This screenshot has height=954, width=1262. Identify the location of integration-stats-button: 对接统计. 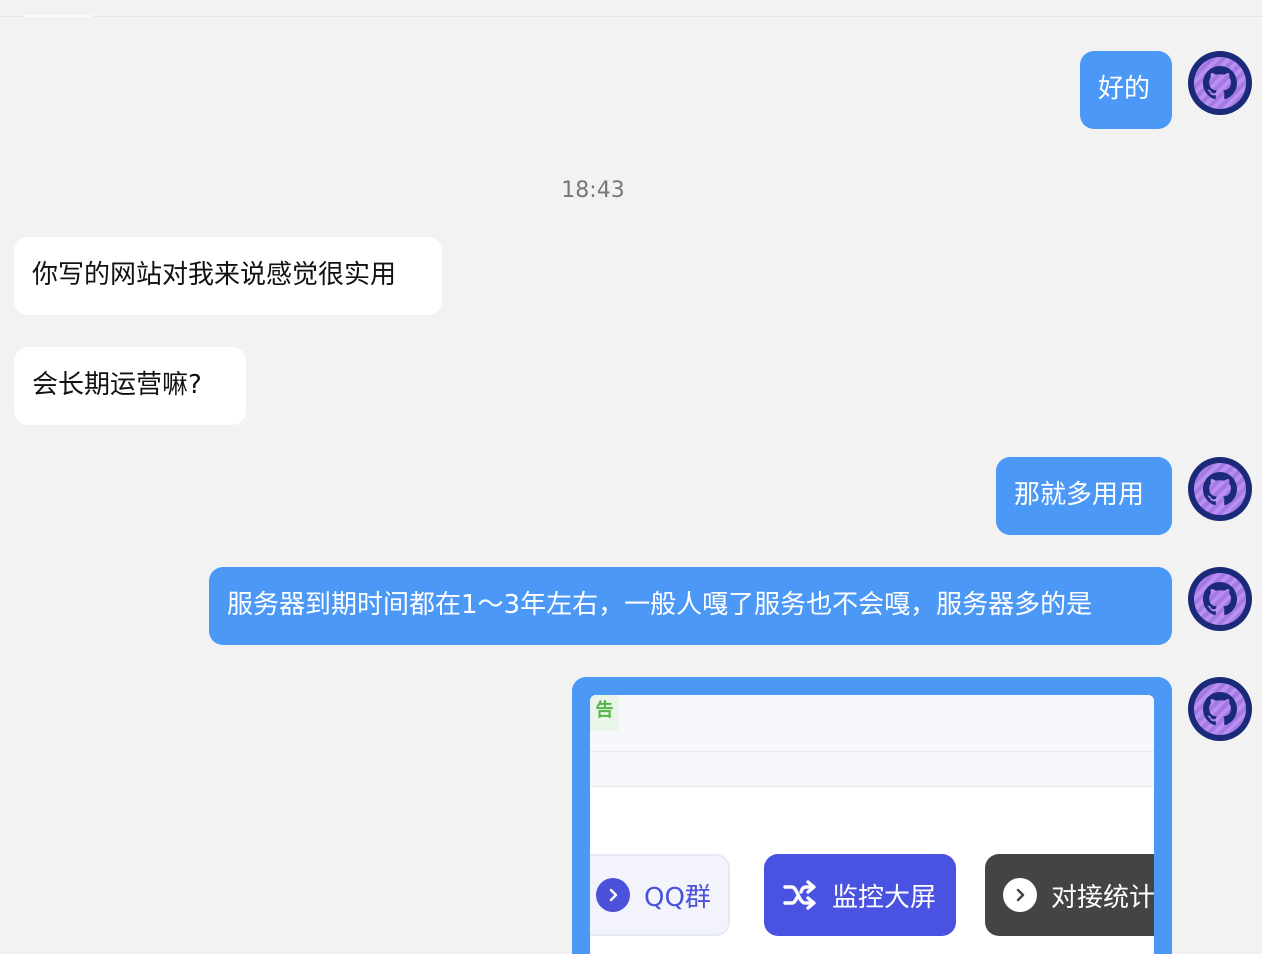
(1069, 895).